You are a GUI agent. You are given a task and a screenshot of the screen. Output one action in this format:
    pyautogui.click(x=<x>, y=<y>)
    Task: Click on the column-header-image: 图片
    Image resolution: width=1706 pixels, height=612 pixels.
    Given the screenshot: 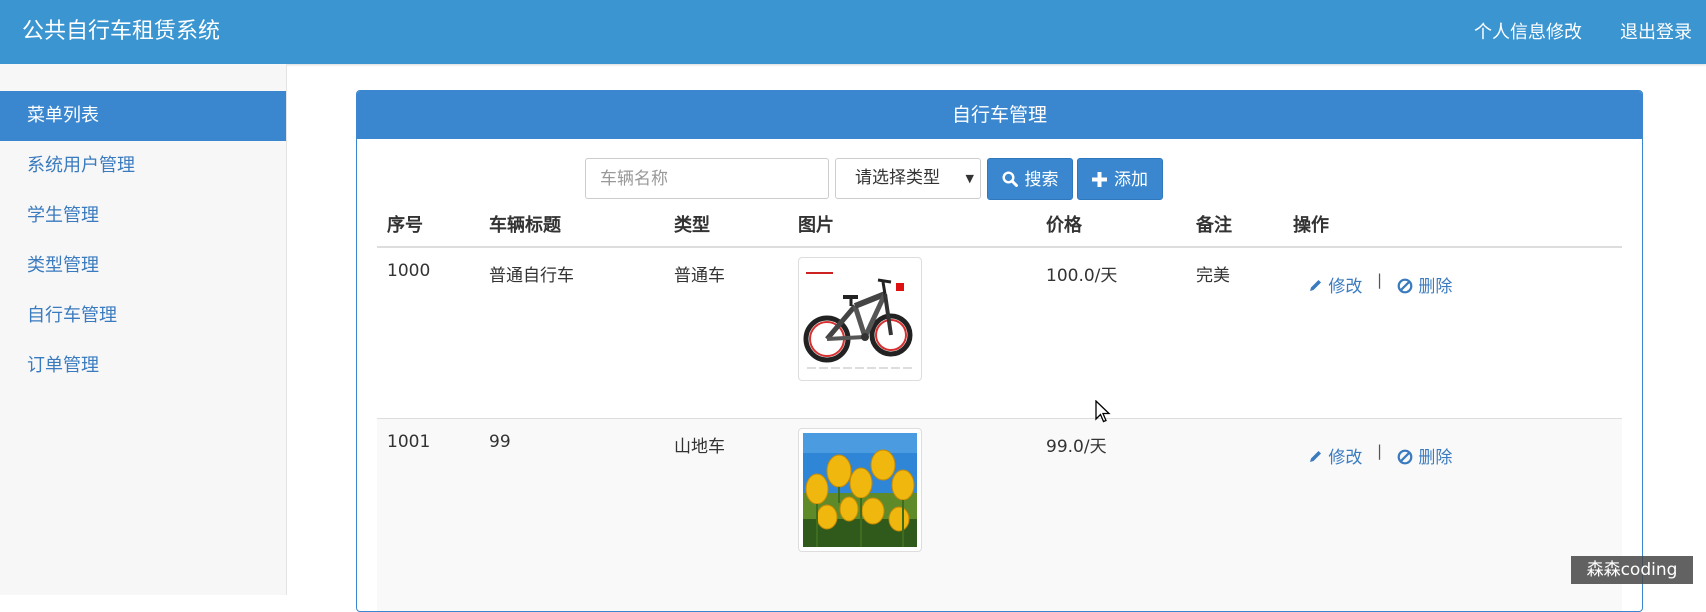 What is the action you would take?
    pyautogui.click(x=816, y=225)
    